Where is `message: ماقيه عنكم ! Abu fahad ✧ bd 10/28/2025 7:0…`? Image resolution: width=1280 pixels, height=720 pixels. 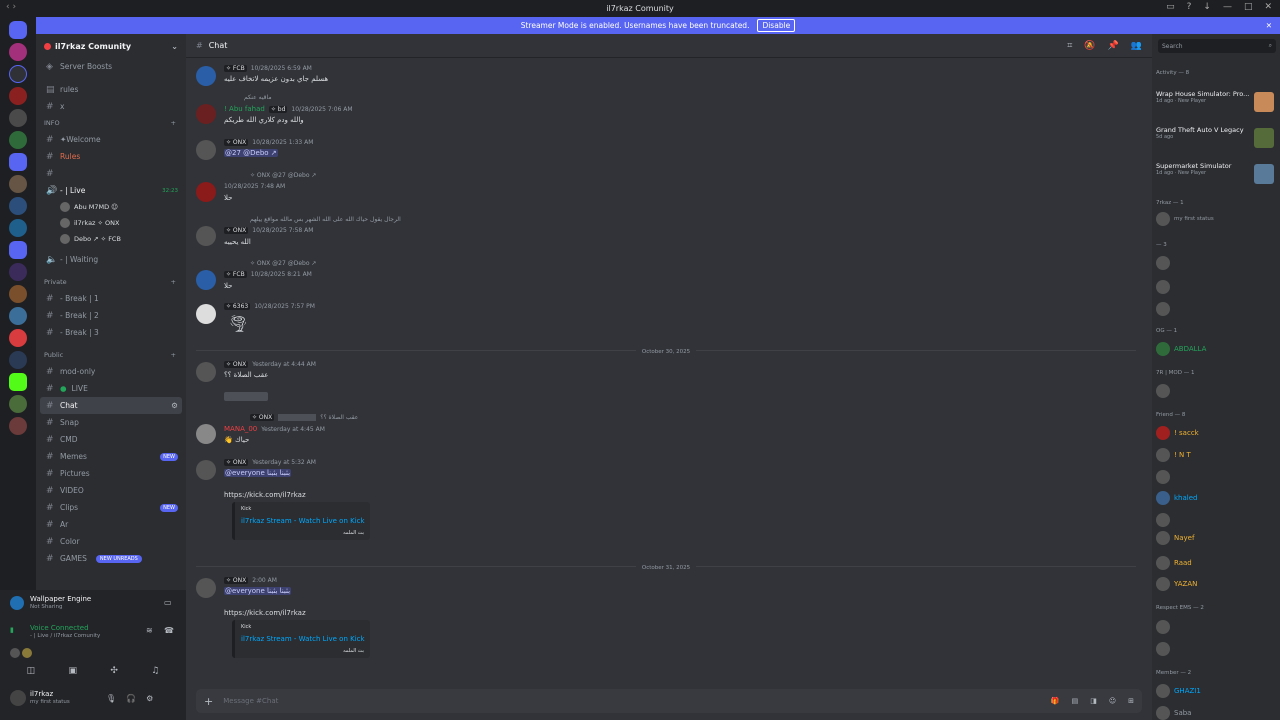
message: ماقيه عنكم ! Abu fahad ✧ bd 10/28/2025 7:0… is located at coordinates (664, 111).